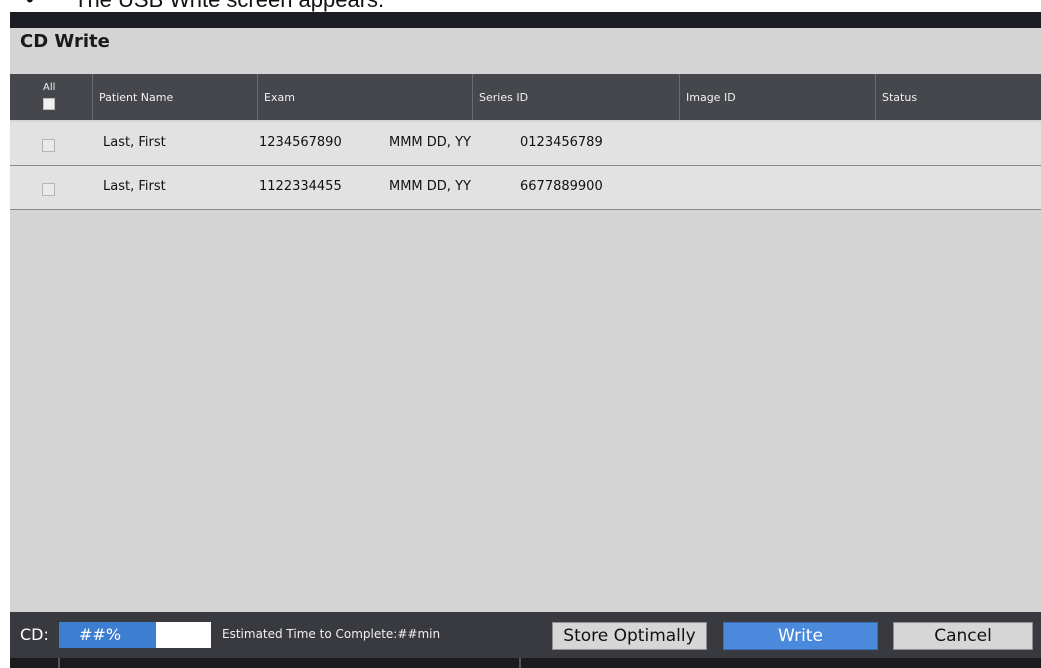  Describe the element at coordinates (958, 97) in the screenshot. I see `column-header-status: Status` at that location.